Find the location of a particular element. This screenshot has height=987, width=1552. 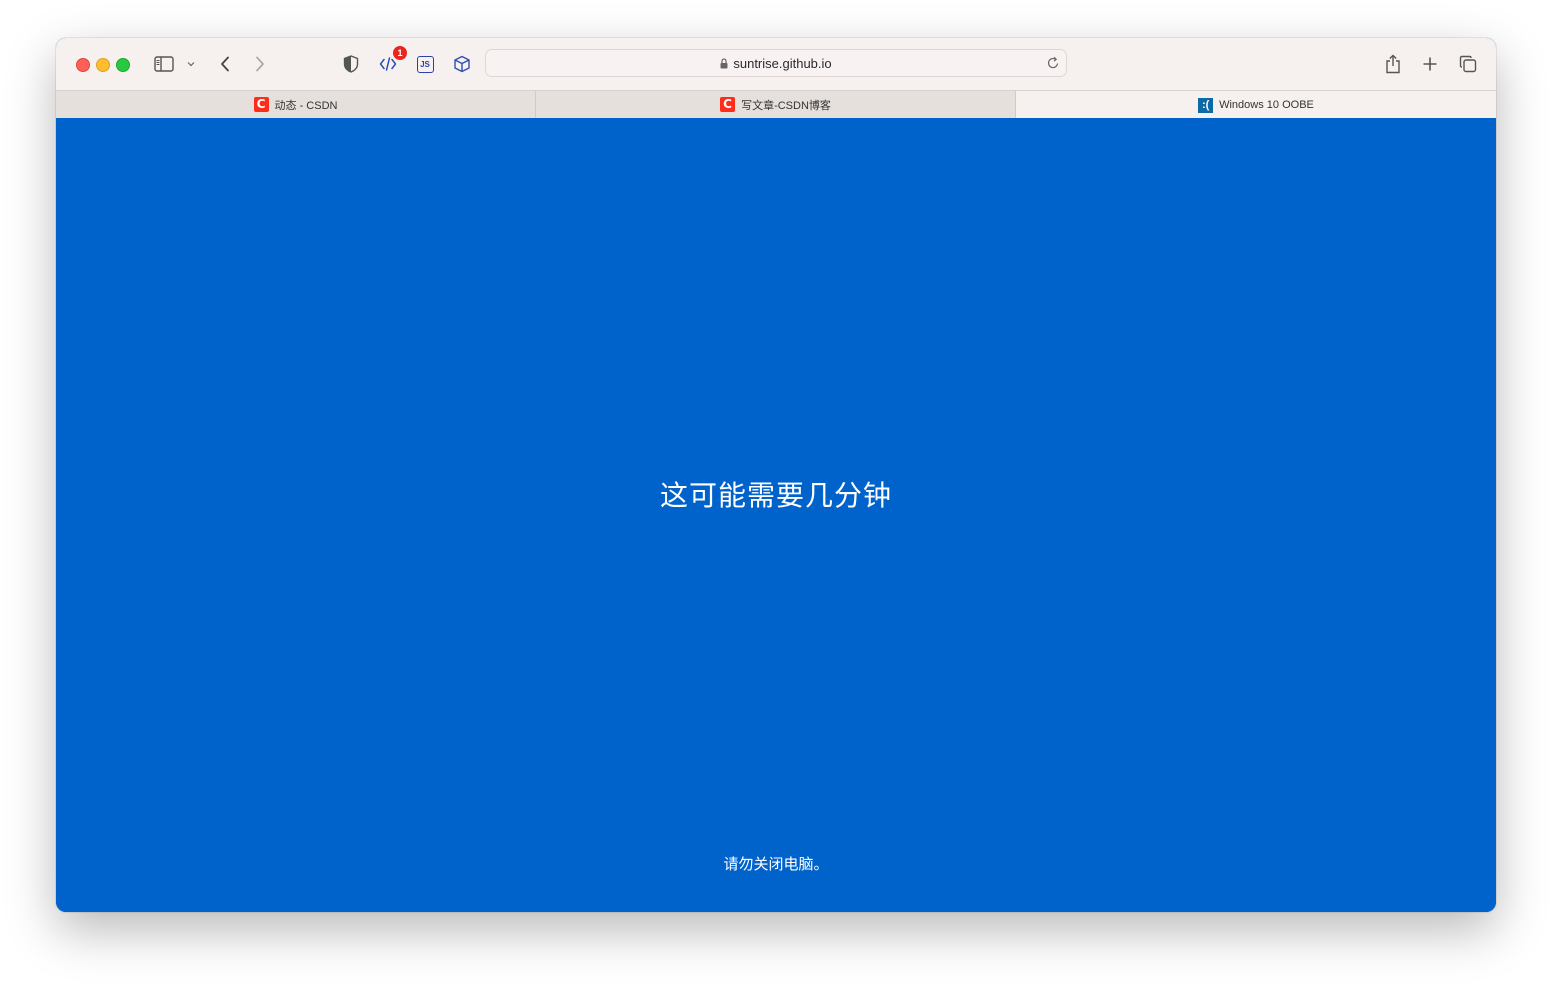

url-text: suntrise.github.io is located at coordinates (782, 63).